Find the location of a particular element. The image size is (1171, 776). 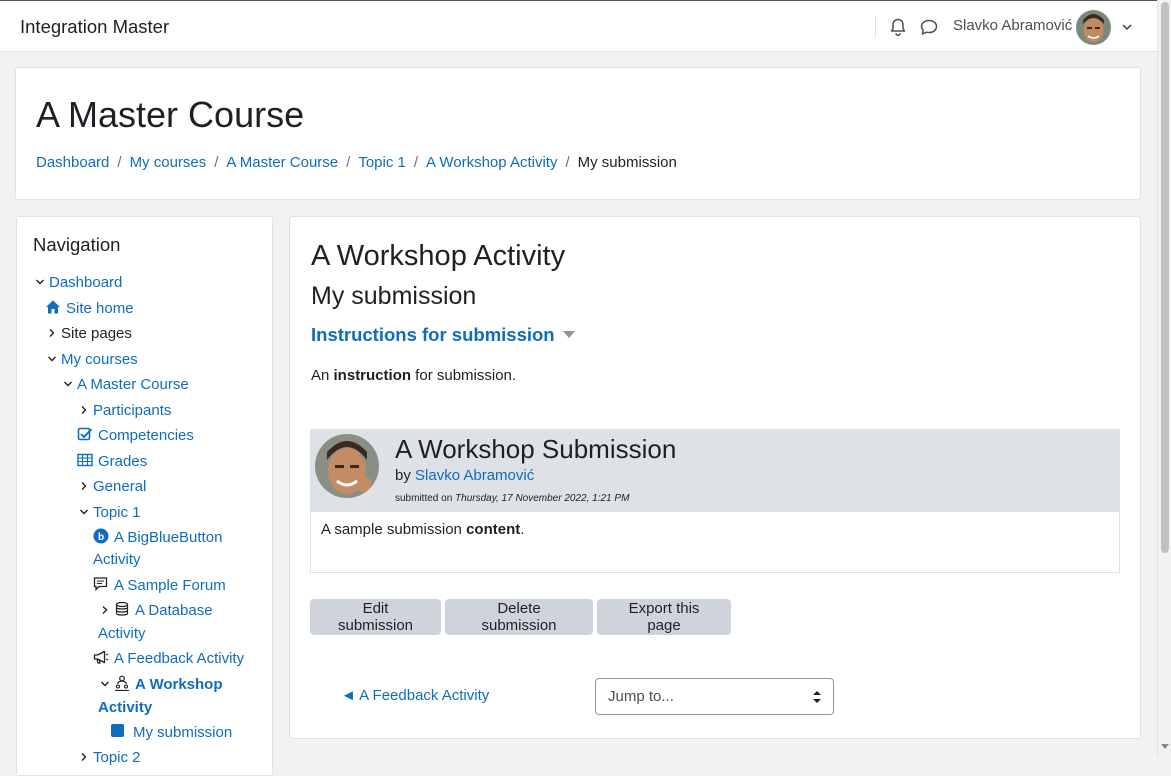

nav-item-workshop: A Workshop Activity is located at coordinates (180, 696).